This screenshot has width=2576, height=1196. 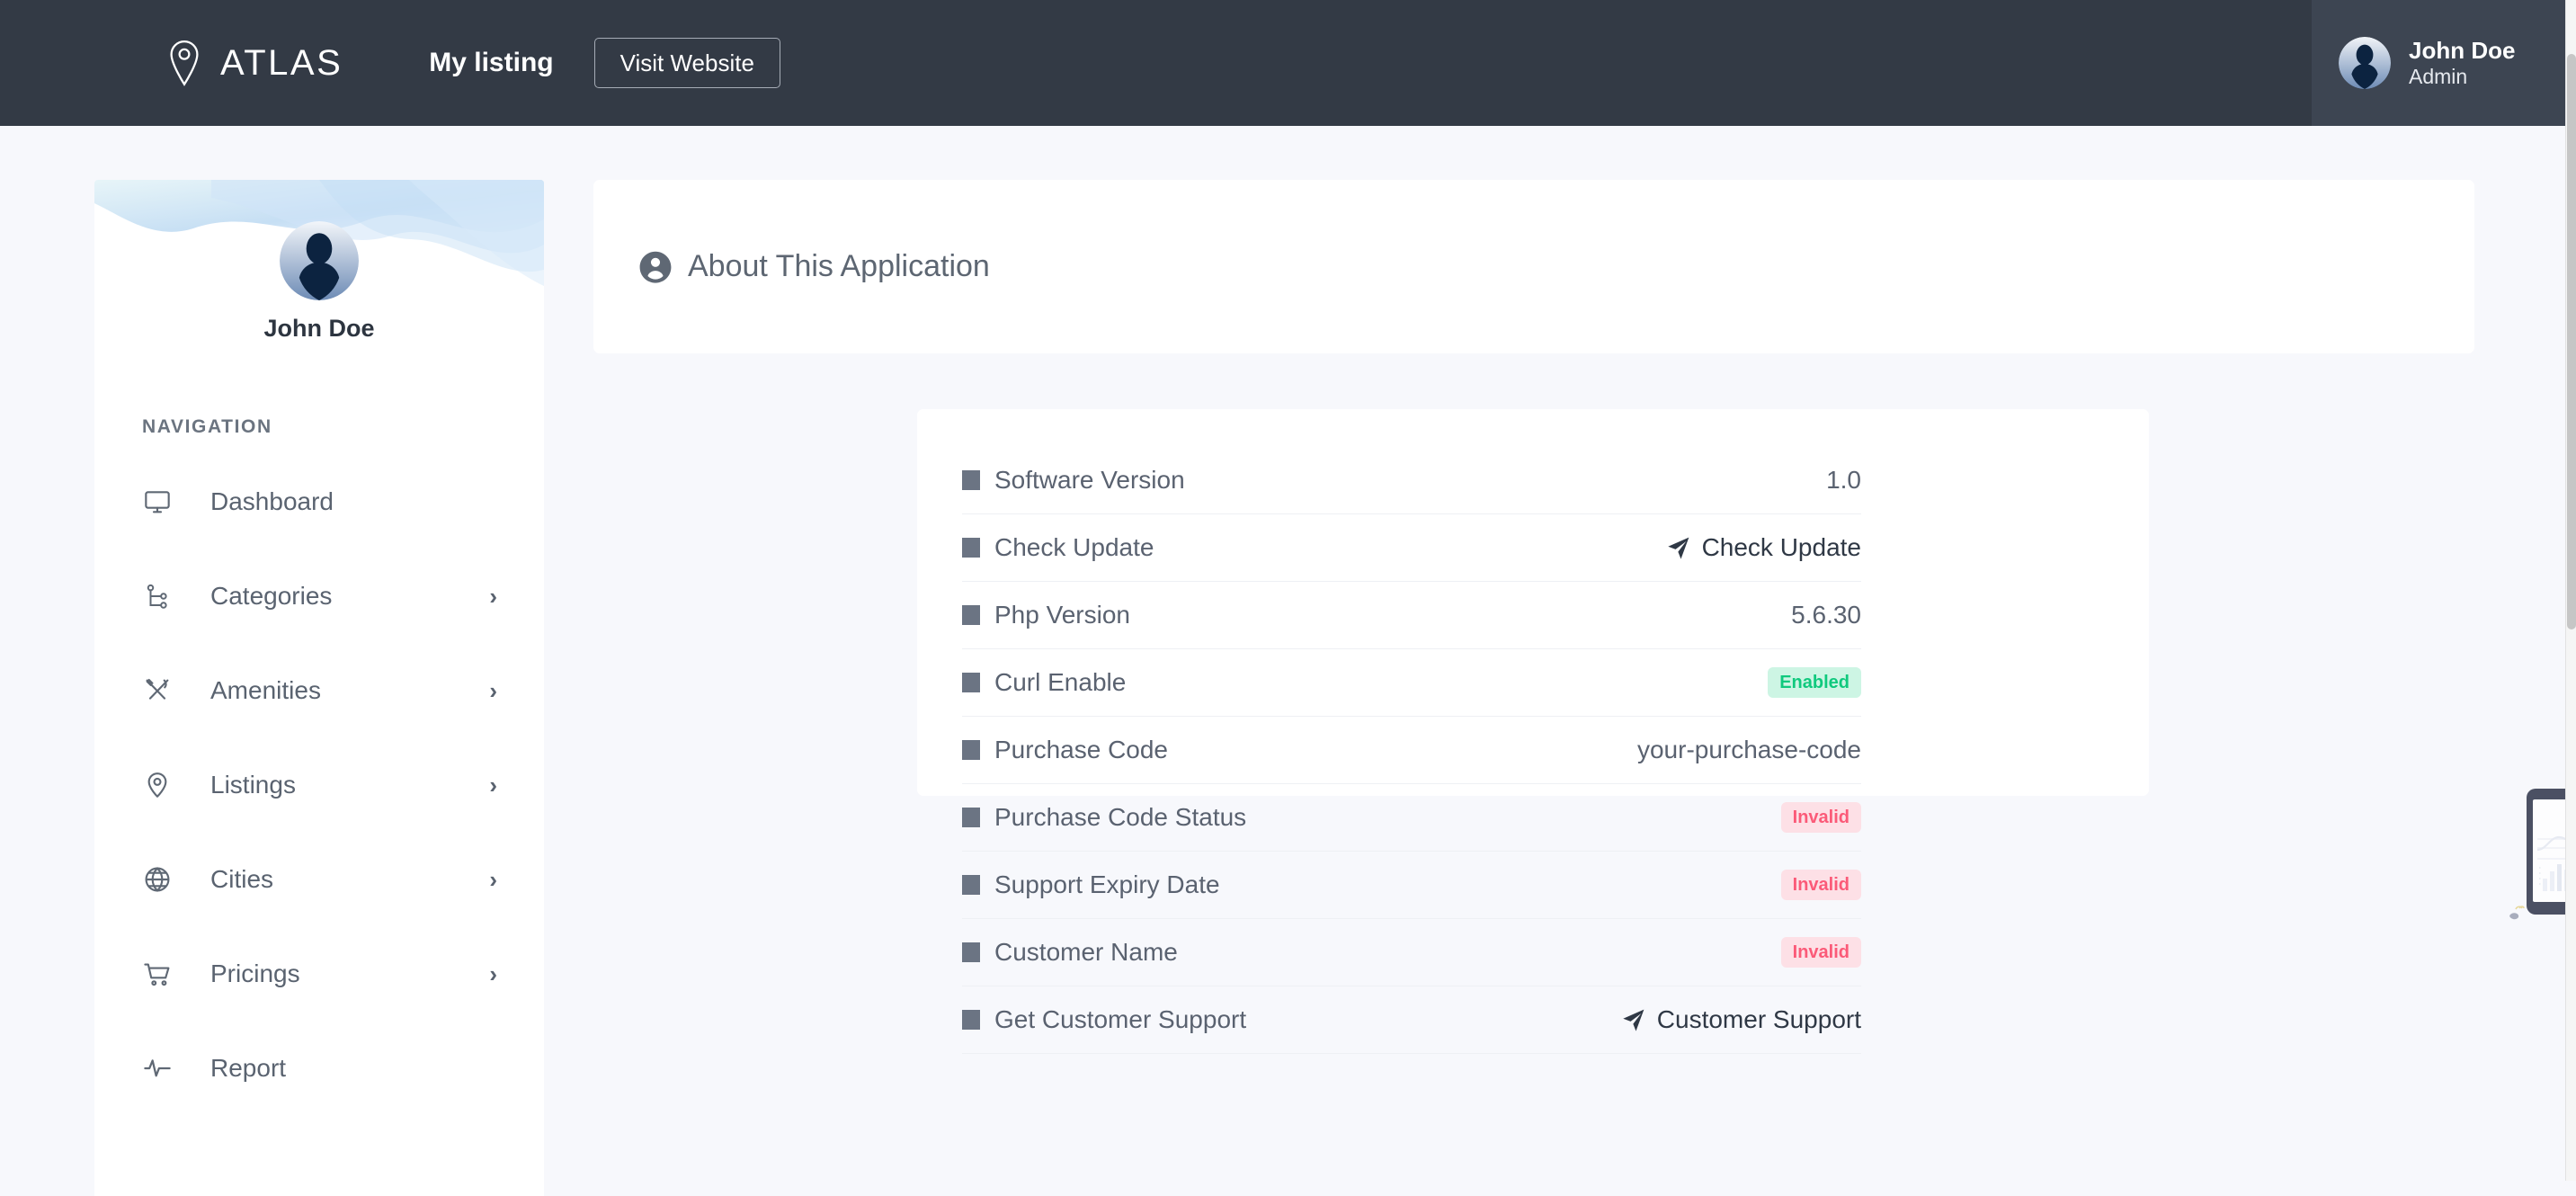 I want to click on sidebar-item-label: Pricings, so click(x=350, y=973).